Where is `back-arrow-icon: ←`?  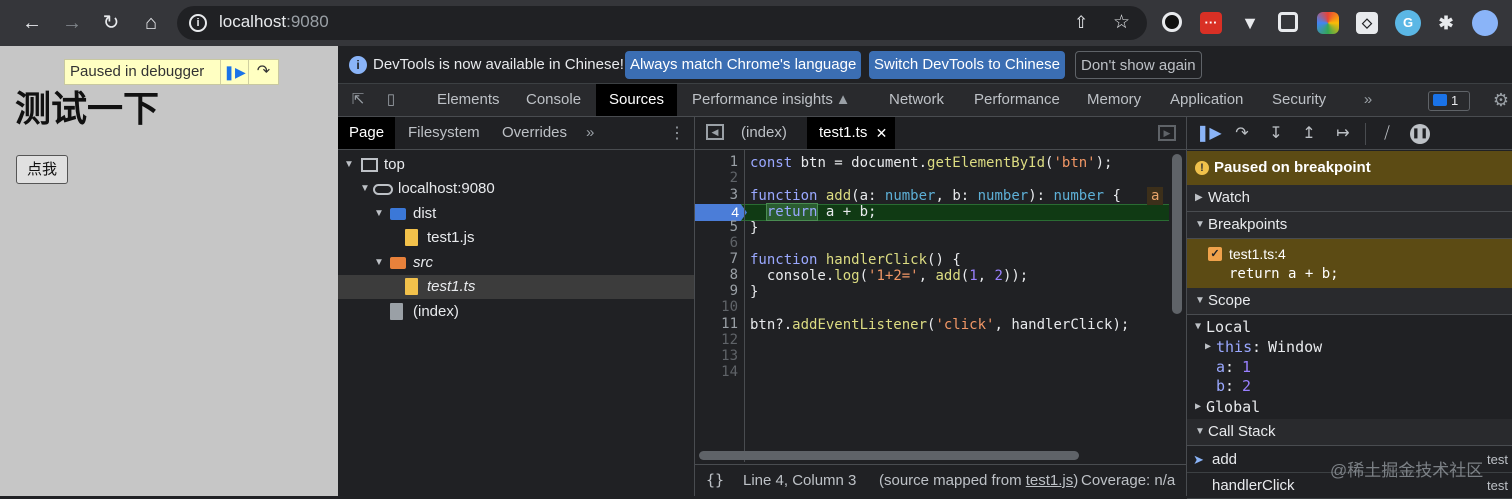
back-arrow-icon: ← is located at coordinates (32, 23).